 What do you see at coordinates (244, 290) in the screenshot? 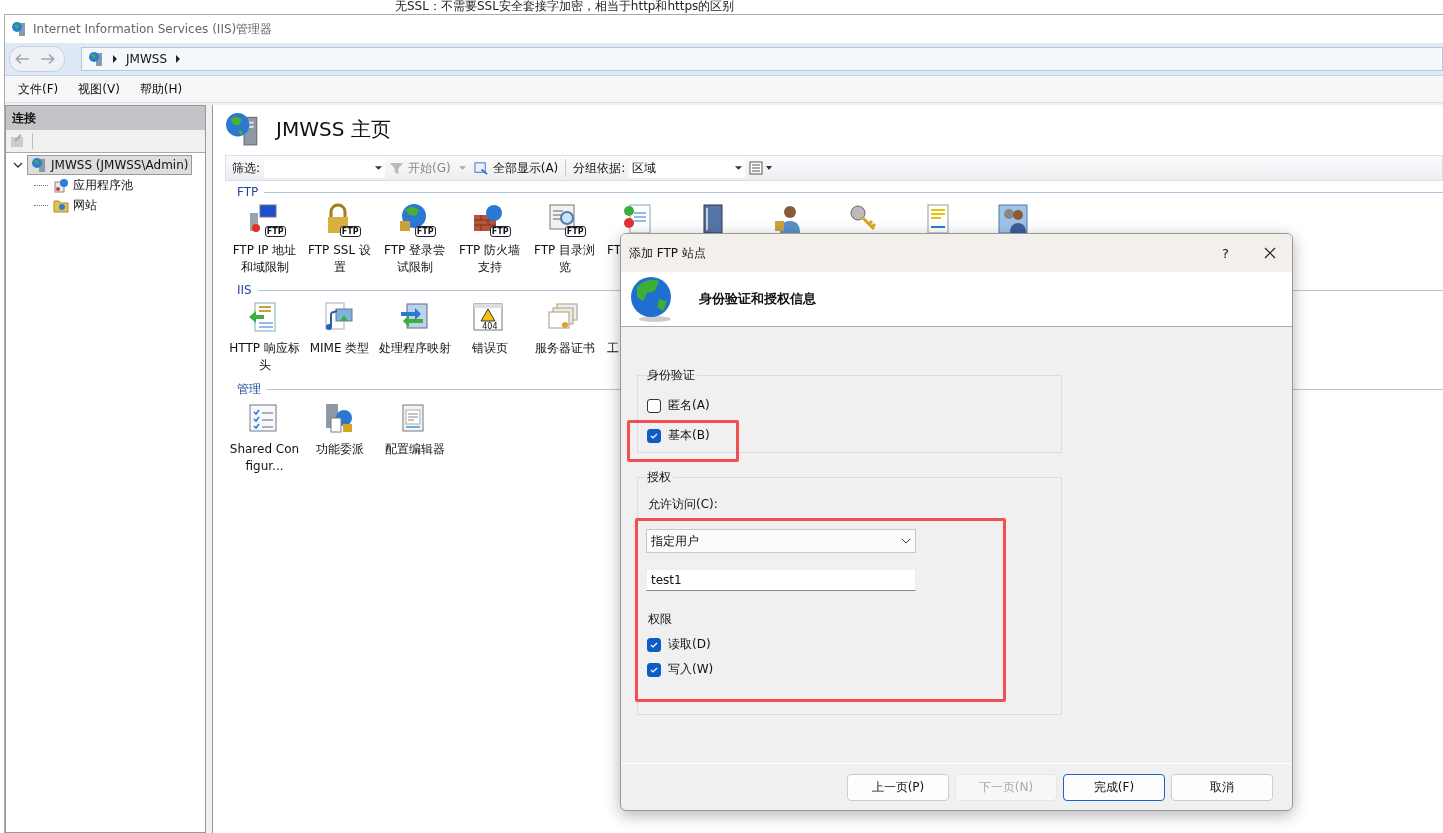
I see `group-heading: IIS` at bounding box center [244, 290].